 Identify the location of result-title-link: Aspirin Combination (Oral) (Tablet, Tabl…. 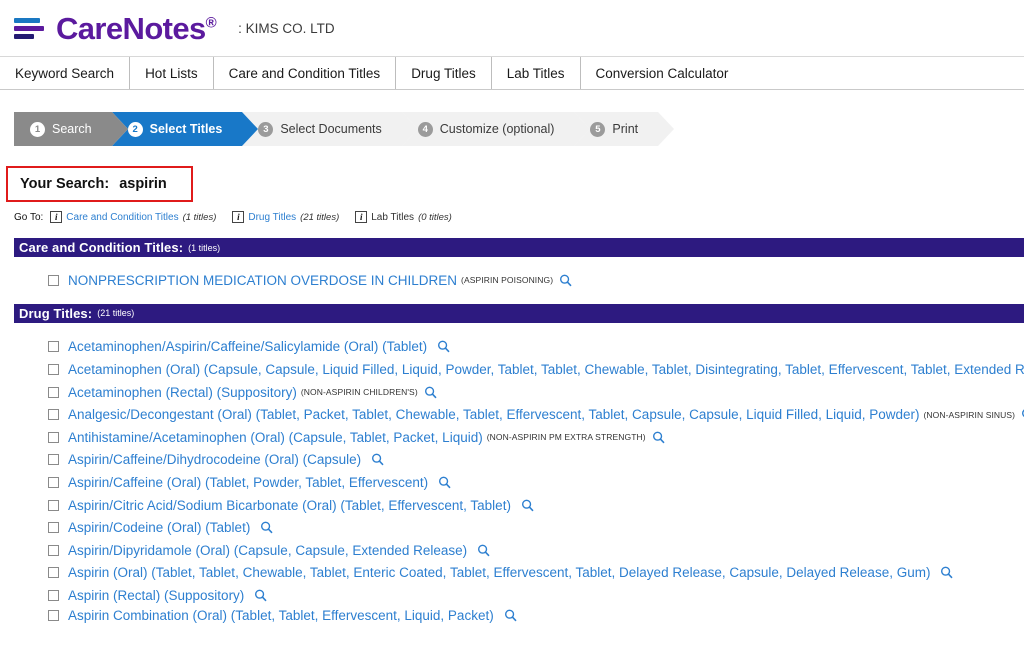
(281, 615).